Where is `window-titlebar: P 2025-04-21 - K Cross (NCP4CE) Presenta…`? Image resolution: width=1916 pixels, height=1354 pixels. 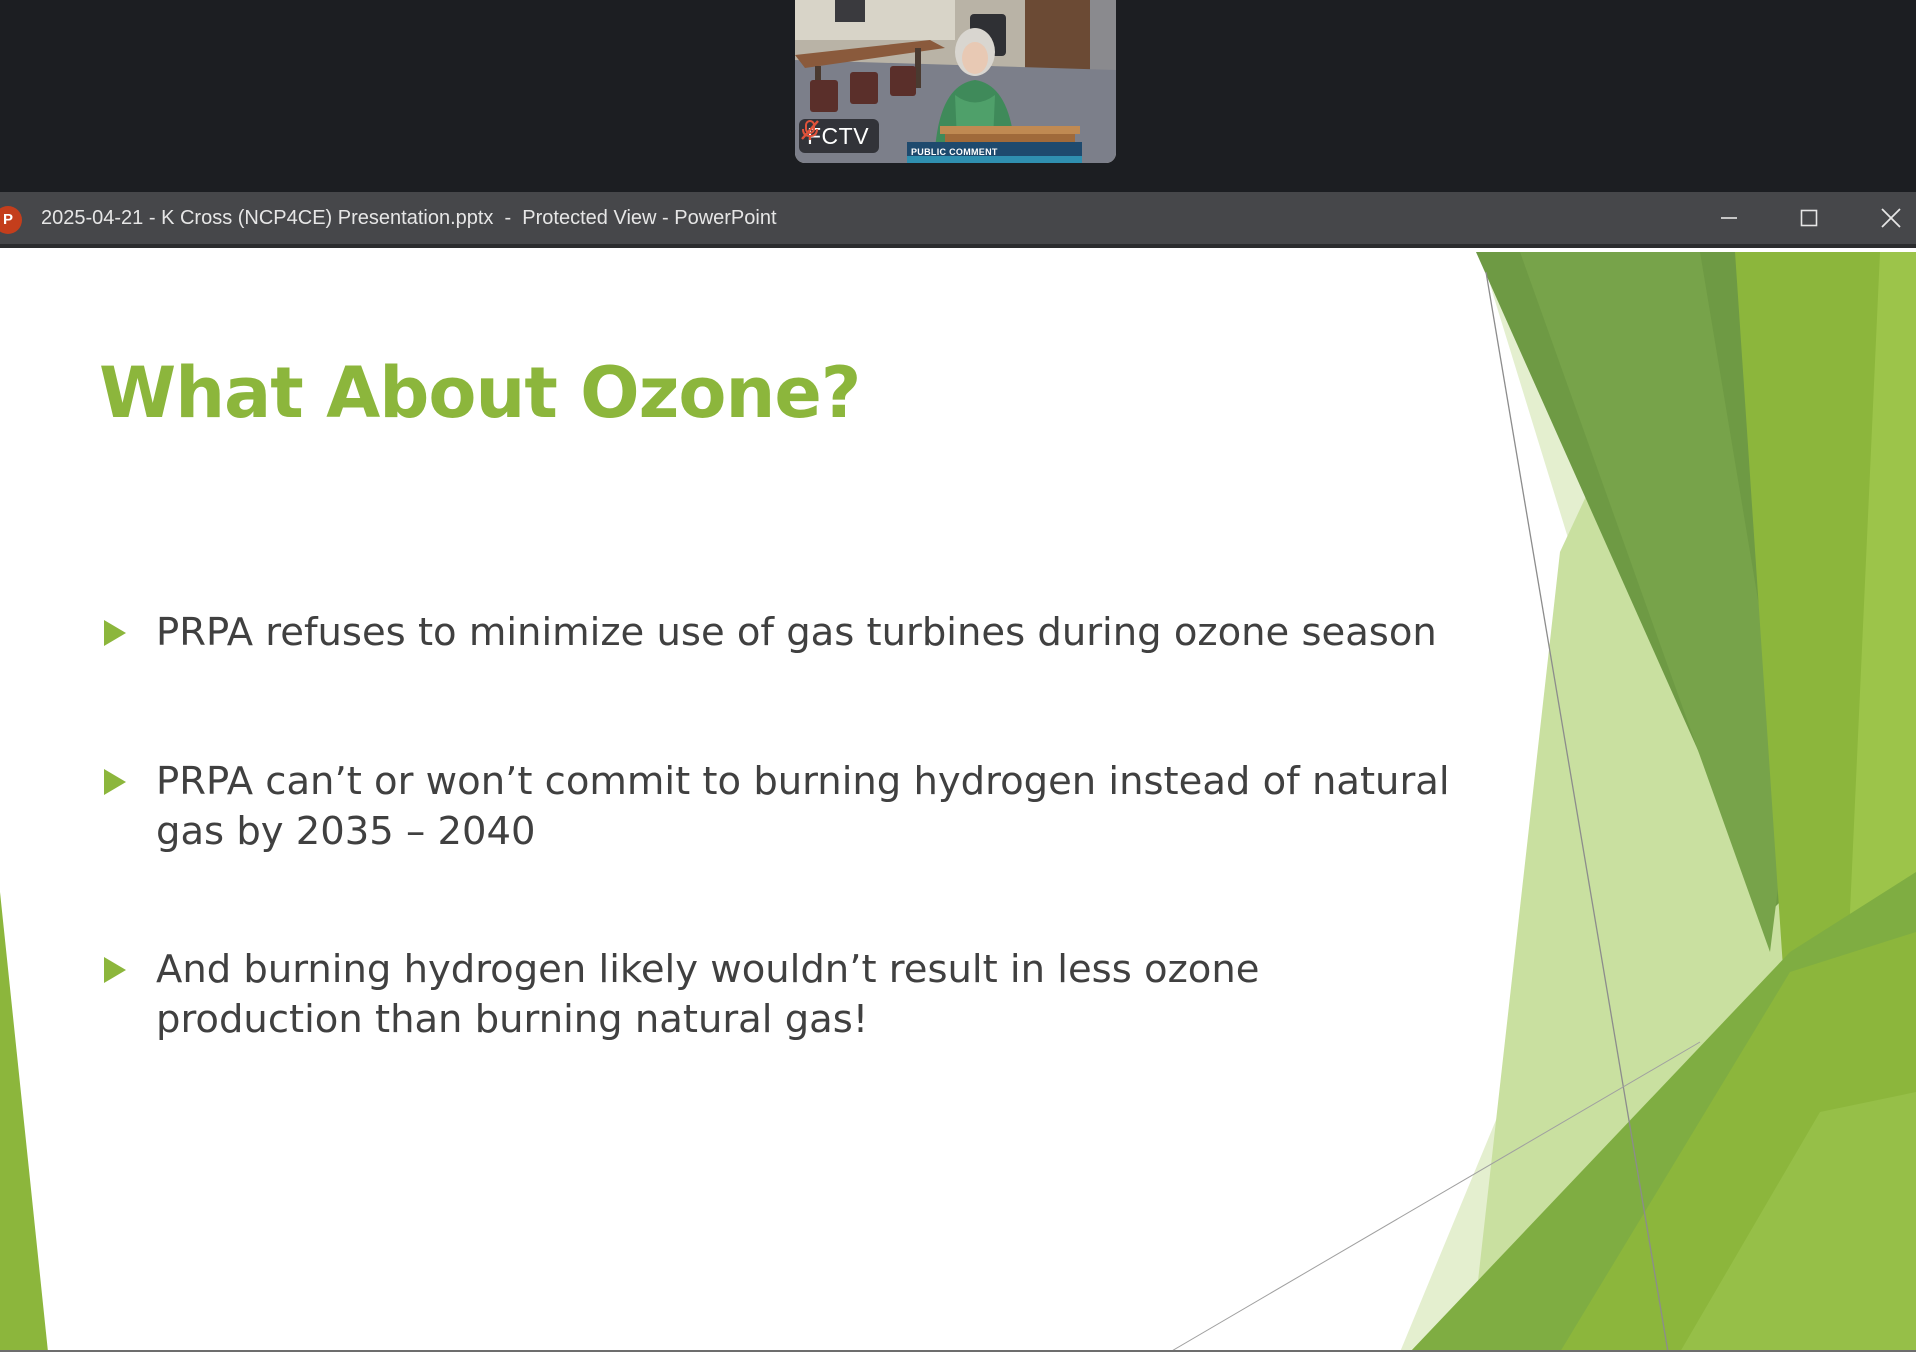
window-titlebar: P 2025-04-21 - K Cross (NCP4CE) Presenta… is located at coordinates (958, 220).